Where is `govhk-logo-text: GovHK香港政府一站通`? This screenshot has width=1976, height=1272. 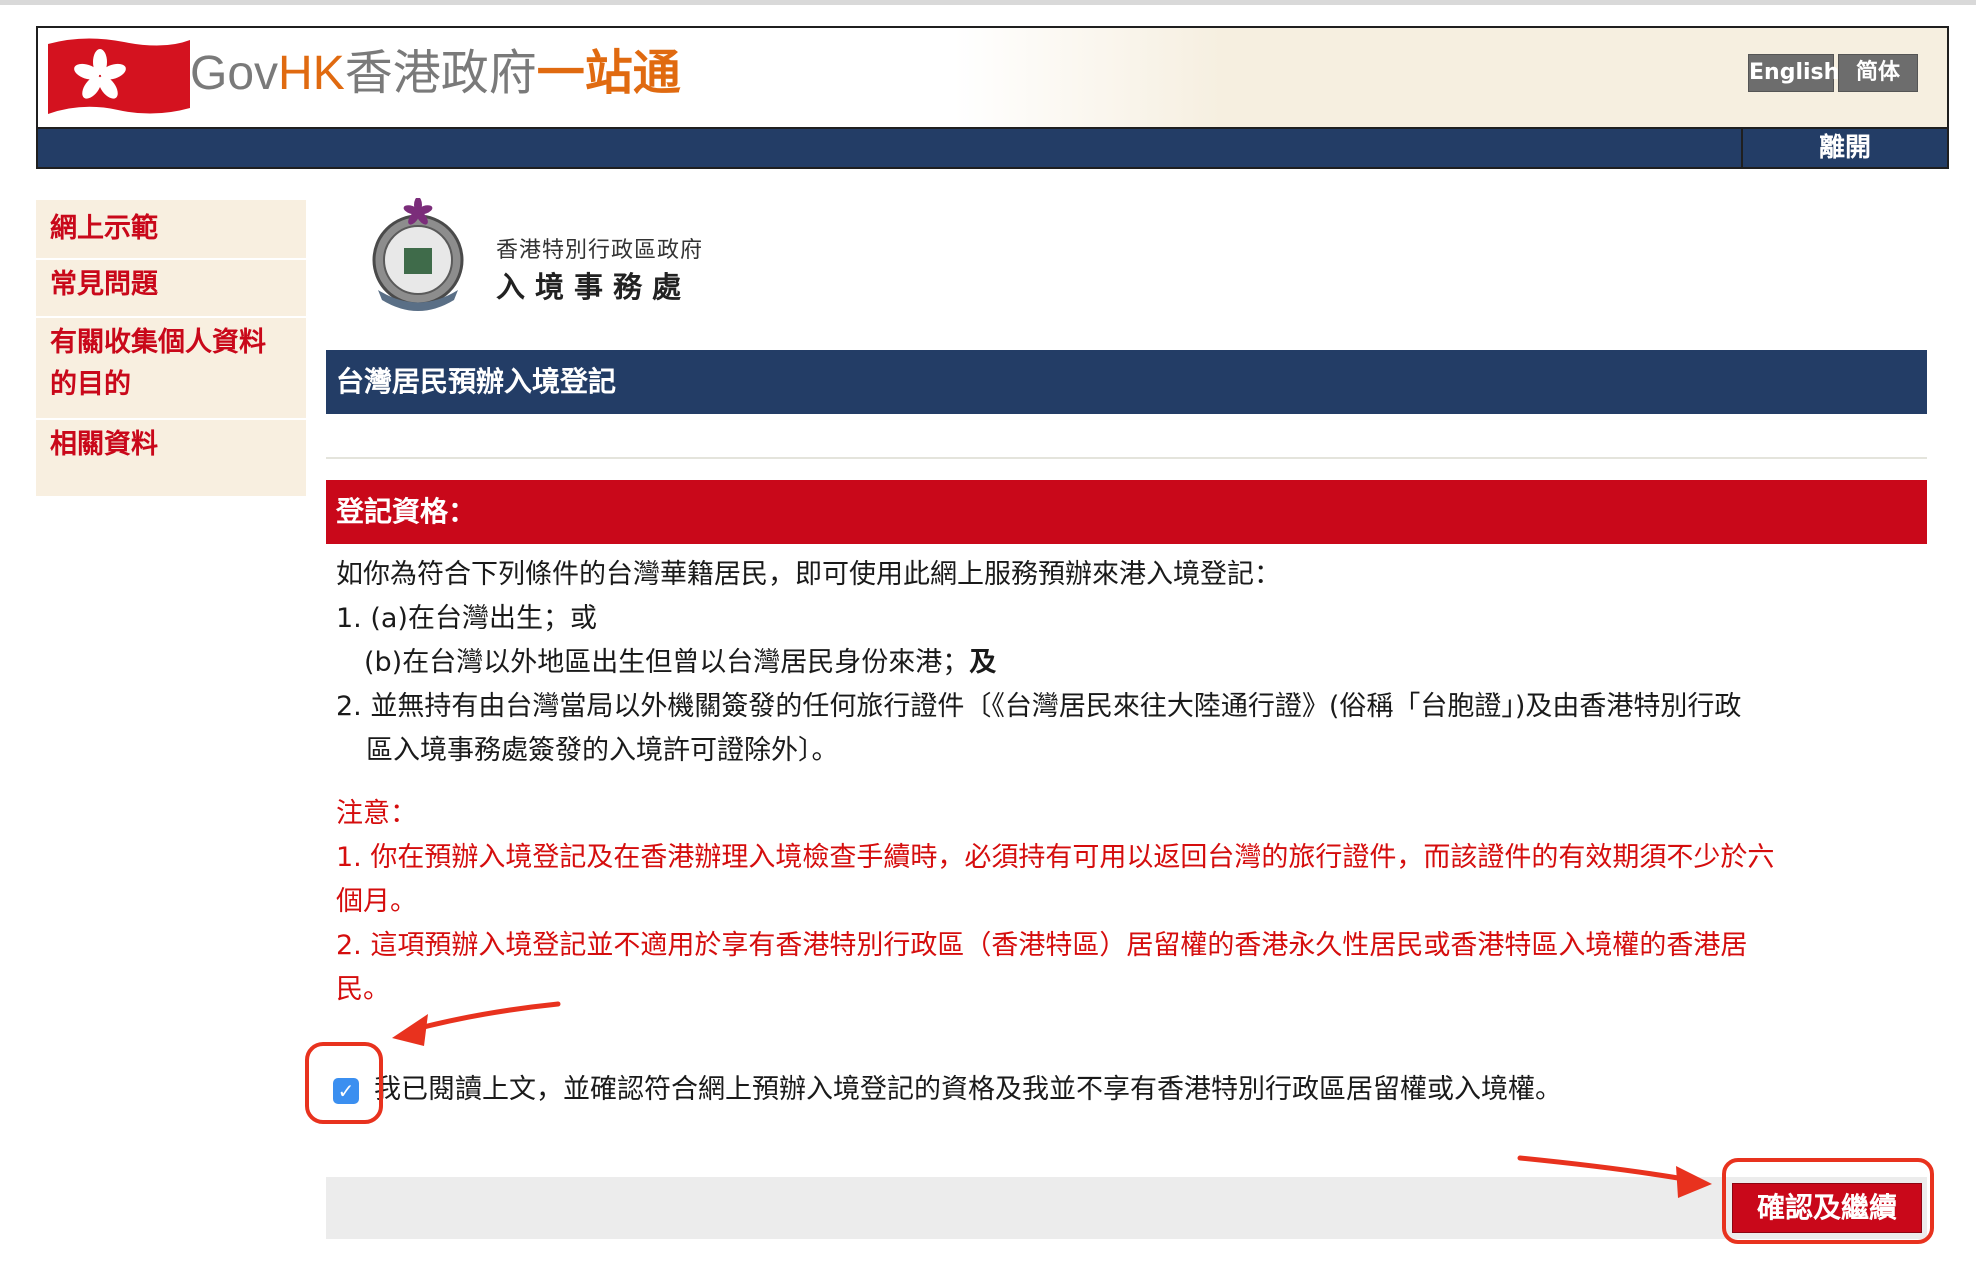
govhk-logo-text: GovHK香港政府一站通 is located at coordinates (435, 74).